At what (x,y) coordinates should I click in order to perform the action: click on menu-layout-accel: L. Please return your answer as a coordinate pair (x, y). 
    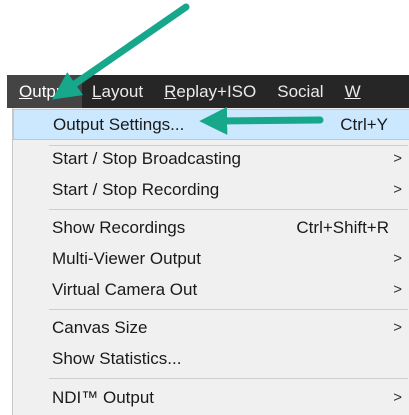
    Looking at the image, I should click on (97, 91).